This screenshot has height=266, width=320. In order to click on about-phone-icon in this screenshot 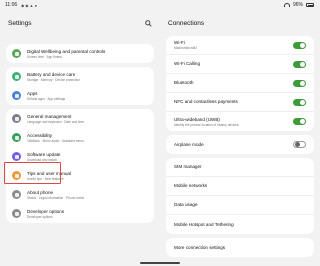, I will do `click(16, 194)`.